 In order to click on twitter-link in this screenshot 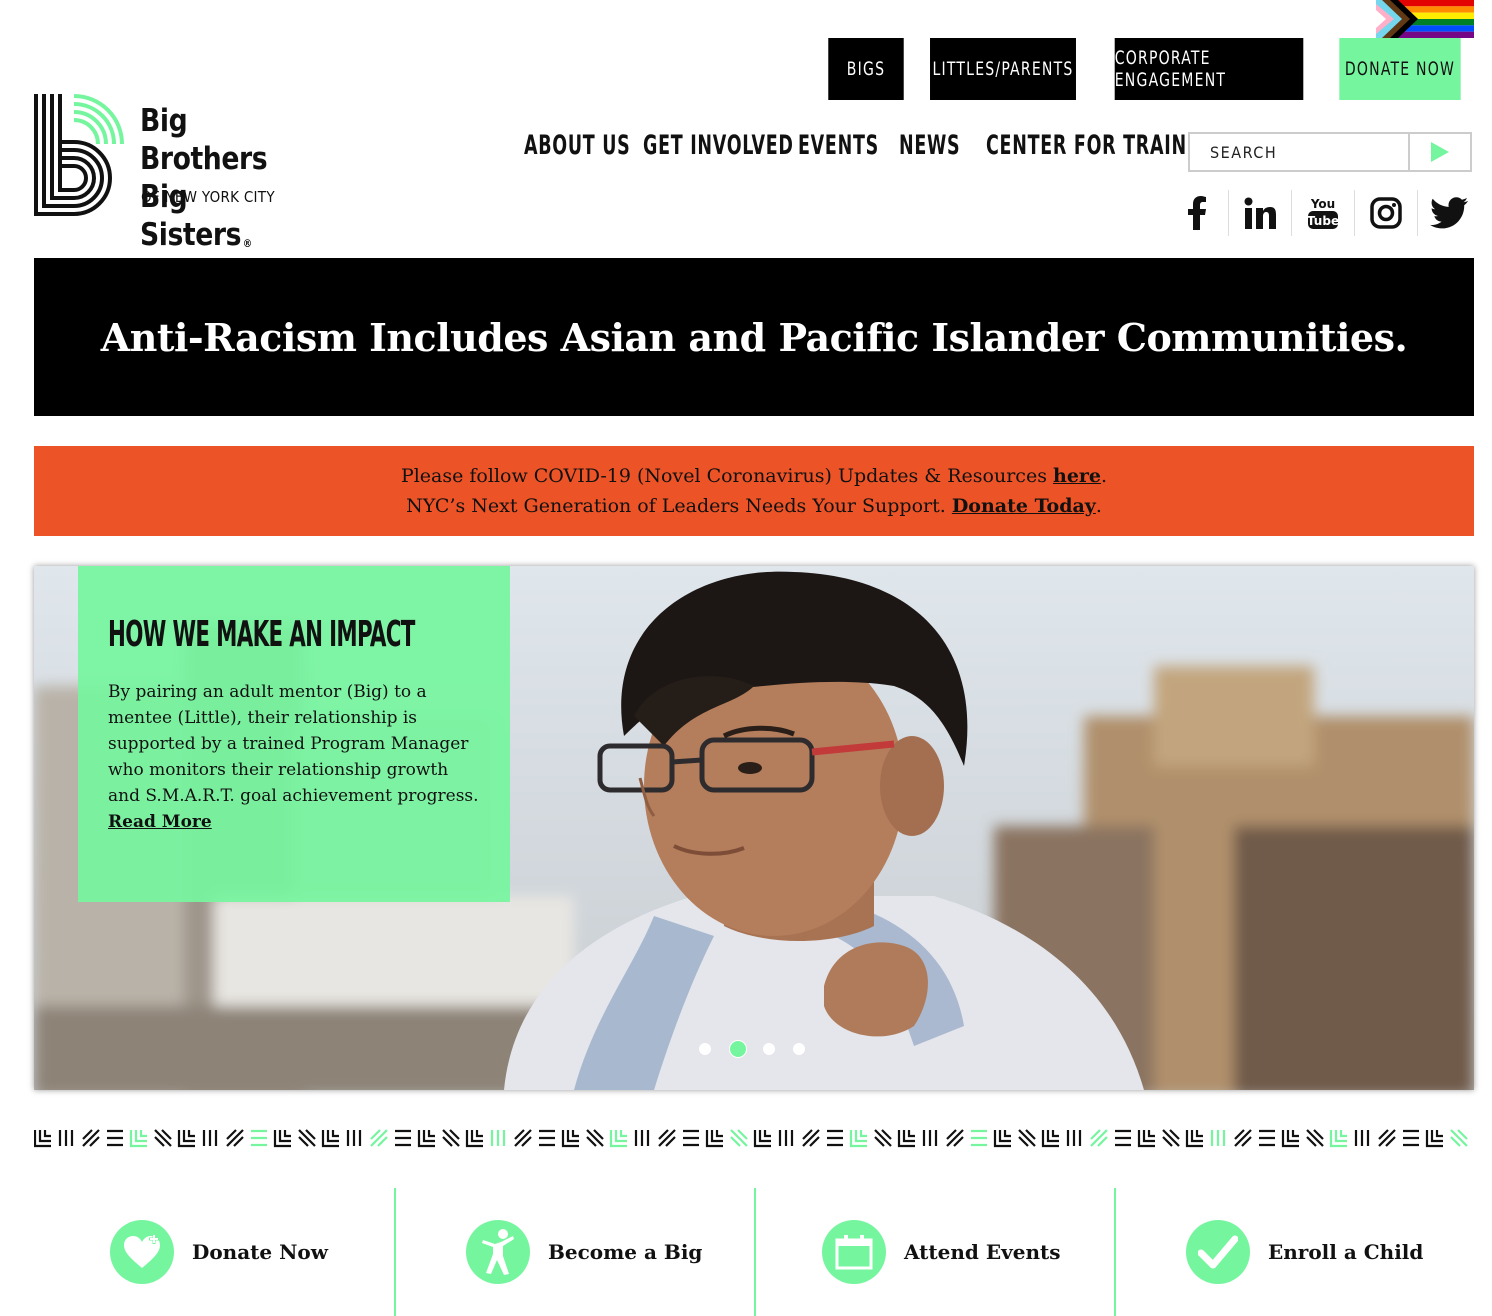, I will do `click(1449, 213)`.